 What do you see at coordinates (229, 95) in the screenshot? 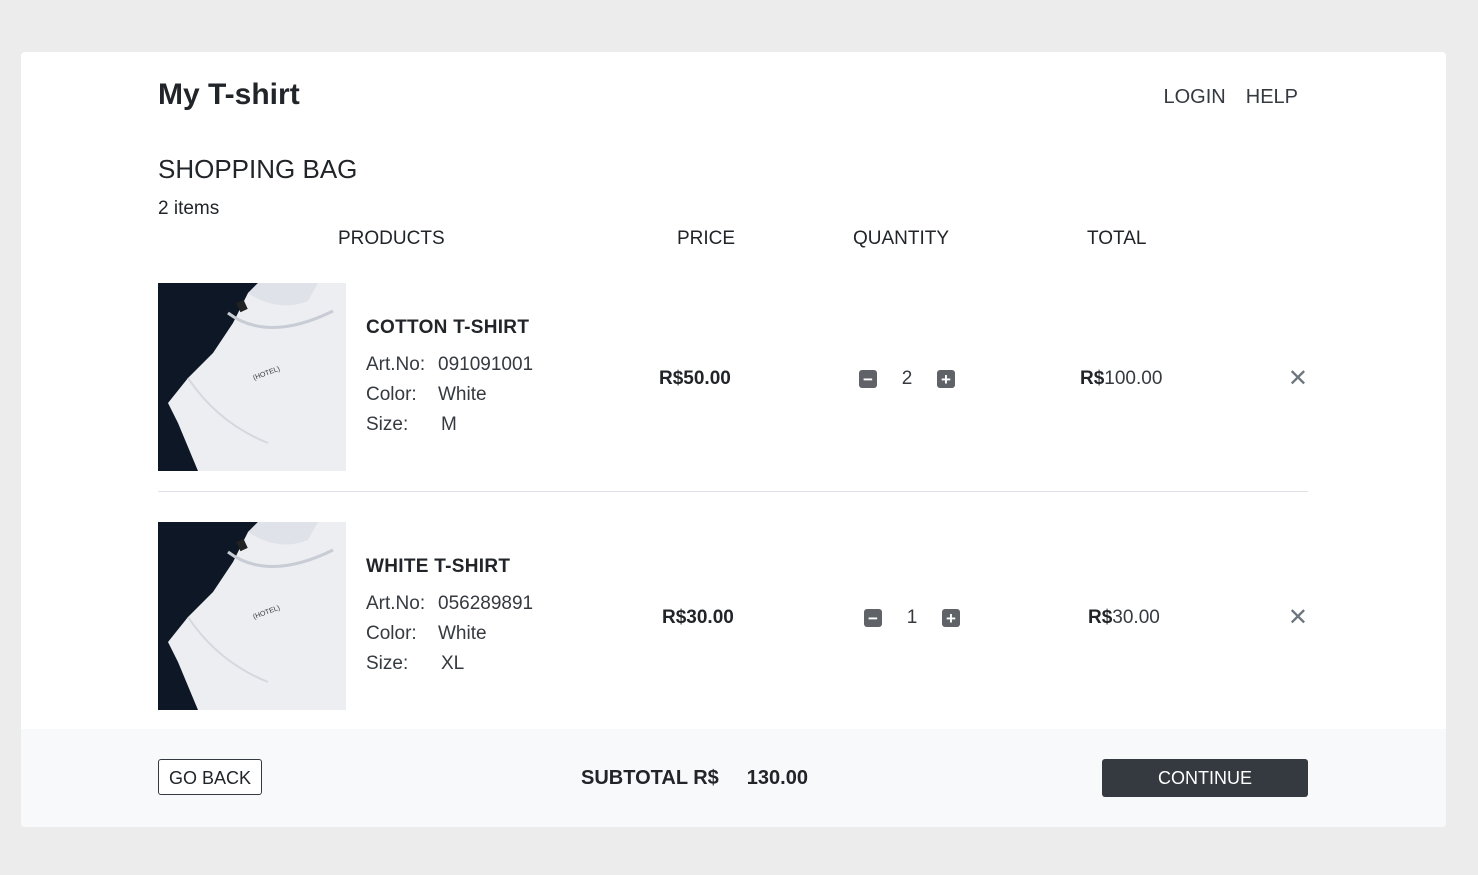
I see `brand-logo: My T-shirt` at bounding box center [229, 95].